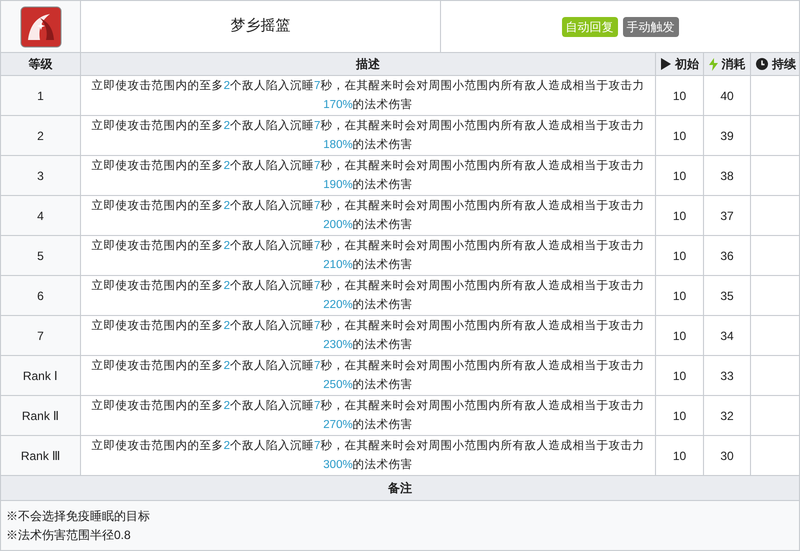 Image resolution: width=800 pixels, height=551 pixels. Describe the element at coordinates (368, 135) in the screenshot. I see `skill-description: 立即使攻击范围内的至多2个敌人陷入沉睡7秒，在其醒来时会对周围小范围内所有敌人造成相当于攻击力 180%的法术伤害` at that location.